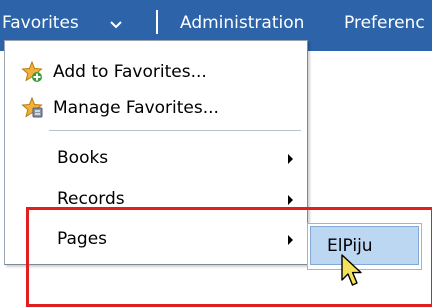  What do you see at coordinates (351, 270) in the screenshot?
I see `cursor-arrow-icon` at bounding box center [351, 270].